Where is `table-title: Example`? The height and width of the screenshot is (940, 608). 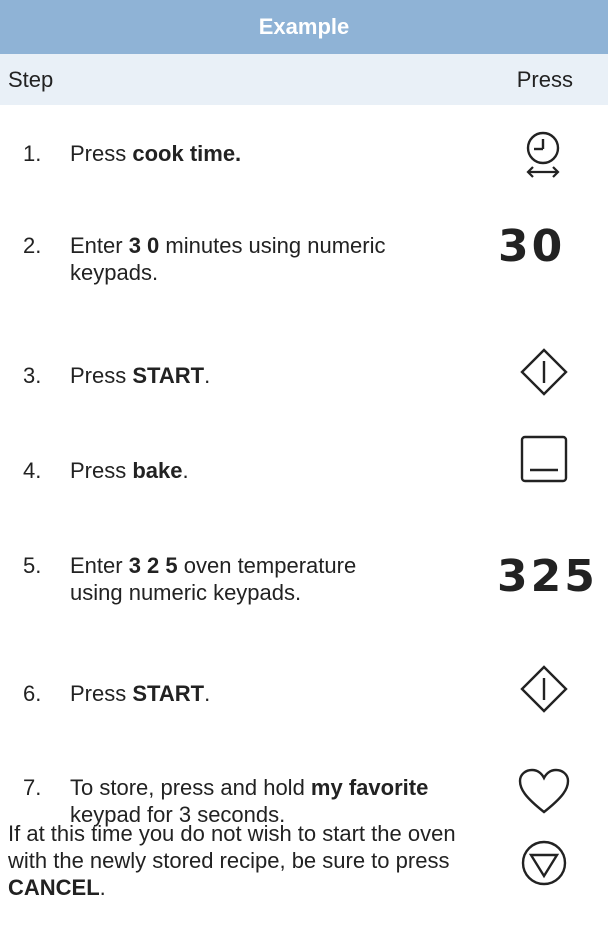 table-title: Example is located at coordinates (304, 26).